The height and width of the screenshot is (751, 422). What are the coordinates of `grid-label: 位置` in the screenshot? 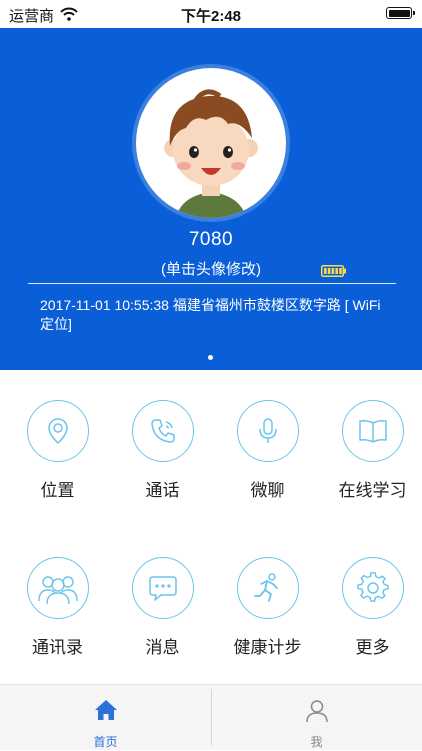 It's located at (57, 490).